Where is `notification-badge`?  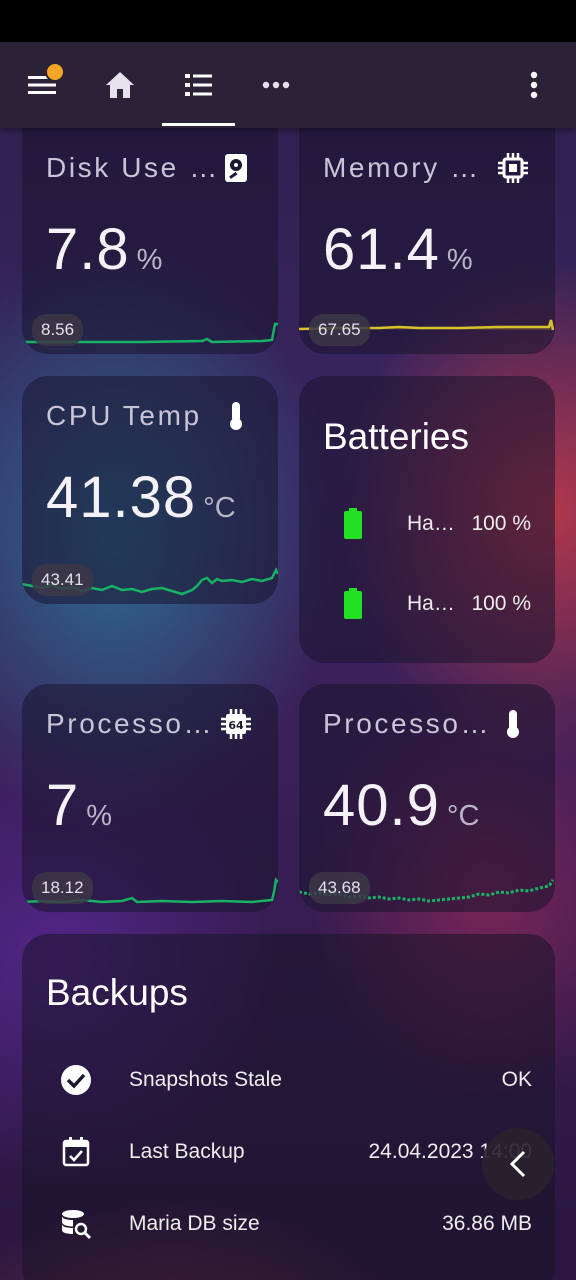 notification-badge is located at coordinates (55, 72).